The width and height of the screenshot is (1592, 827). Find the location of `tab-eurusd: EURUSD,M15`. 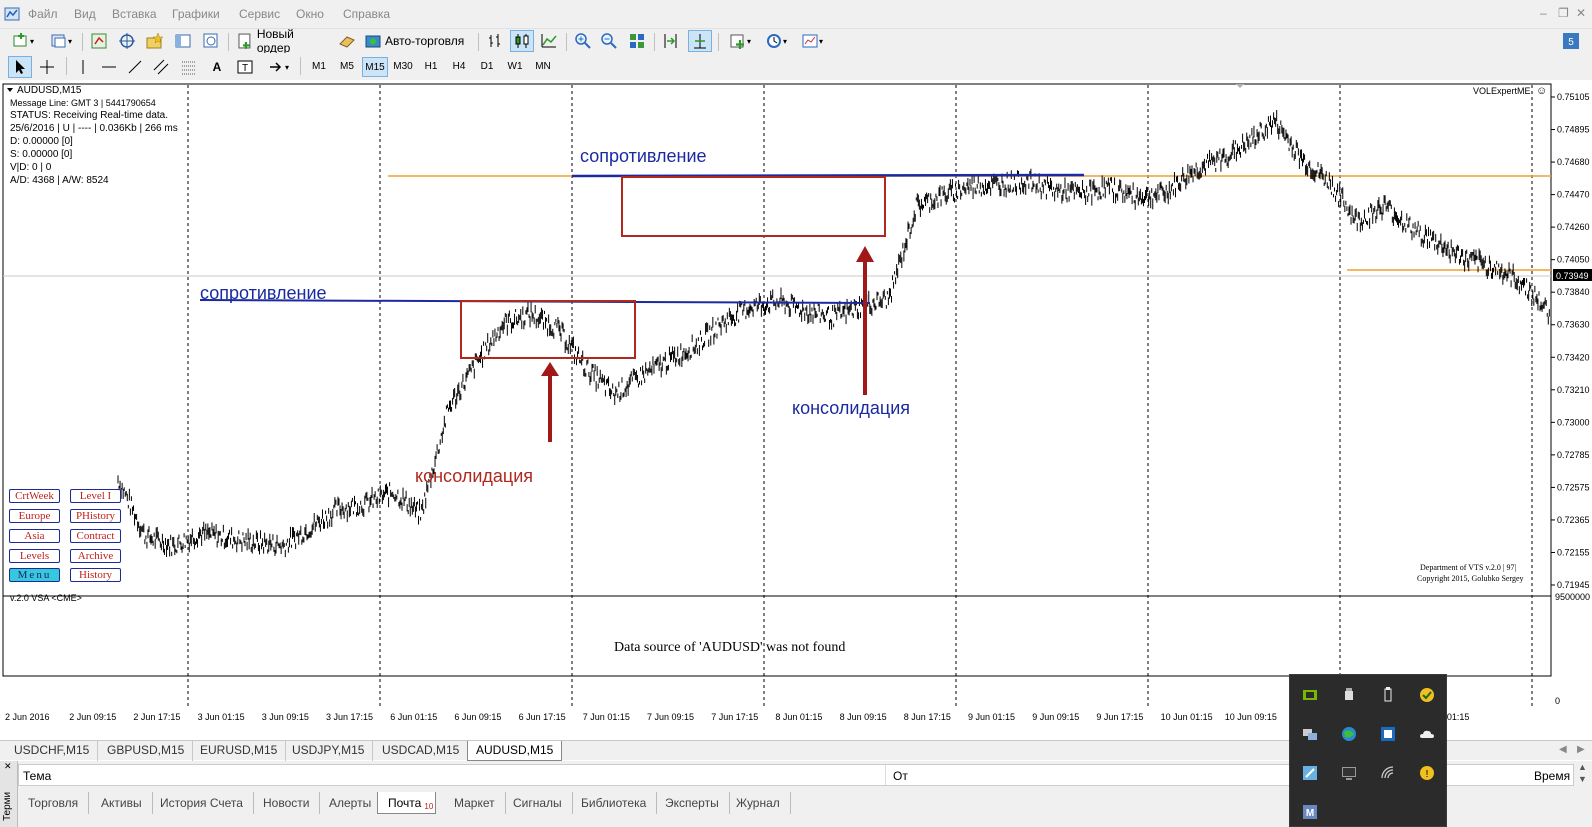

tab-eurusd: EURUSD,M15 is located at coordinates (239, 751).